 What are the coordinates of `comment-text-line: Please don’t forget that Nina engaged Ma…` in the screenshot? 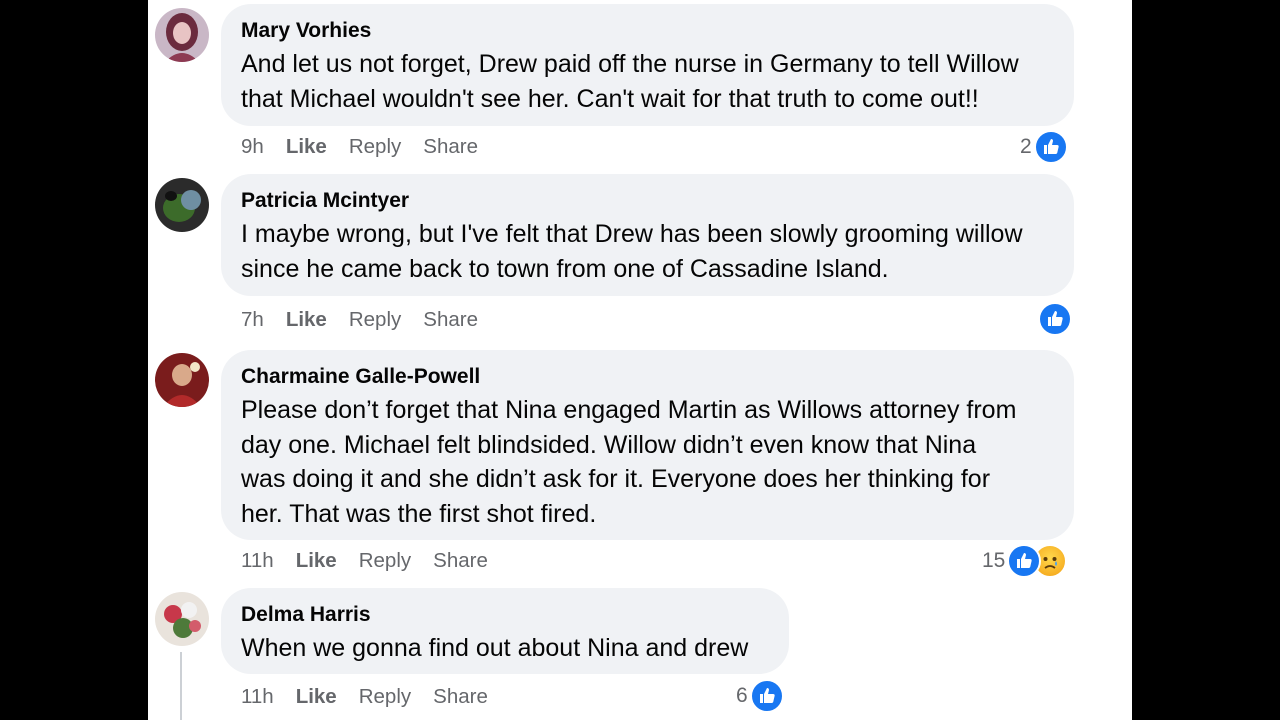 It's located at (629, 410).